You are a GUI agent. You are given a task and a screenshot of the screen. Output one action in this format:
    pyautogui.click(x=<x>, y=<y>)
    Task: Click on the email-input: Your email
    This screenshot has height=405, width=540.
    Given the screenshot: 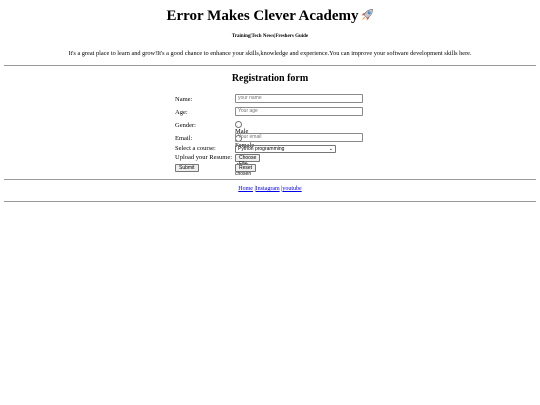 What is the action you would take?
    pyautogui.click(x=299, y=137)
    